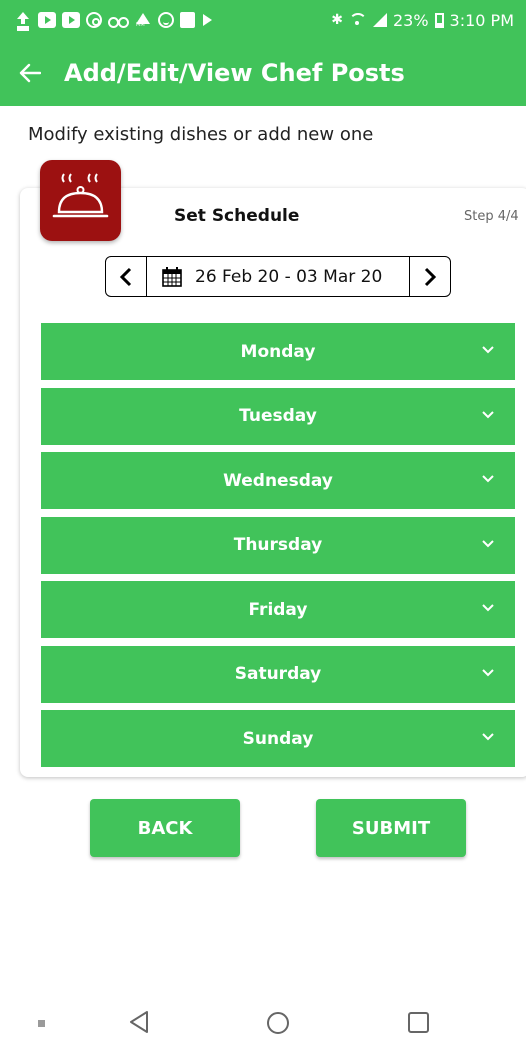 The image size is (526, 1044). I want to click on day-label: Wednesday, so click(278, 480).